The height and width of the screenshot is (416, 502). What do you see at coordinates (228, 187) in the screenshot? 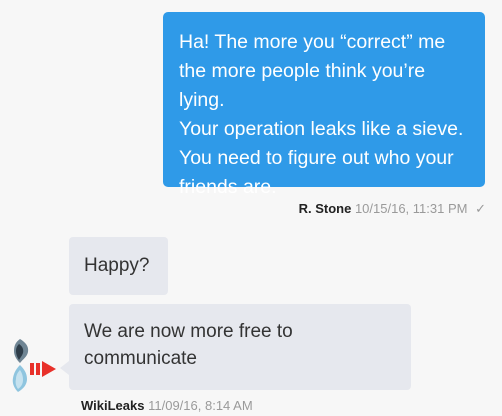
I see `outgoing-line: friends are.` at bounding box center [228, 187].